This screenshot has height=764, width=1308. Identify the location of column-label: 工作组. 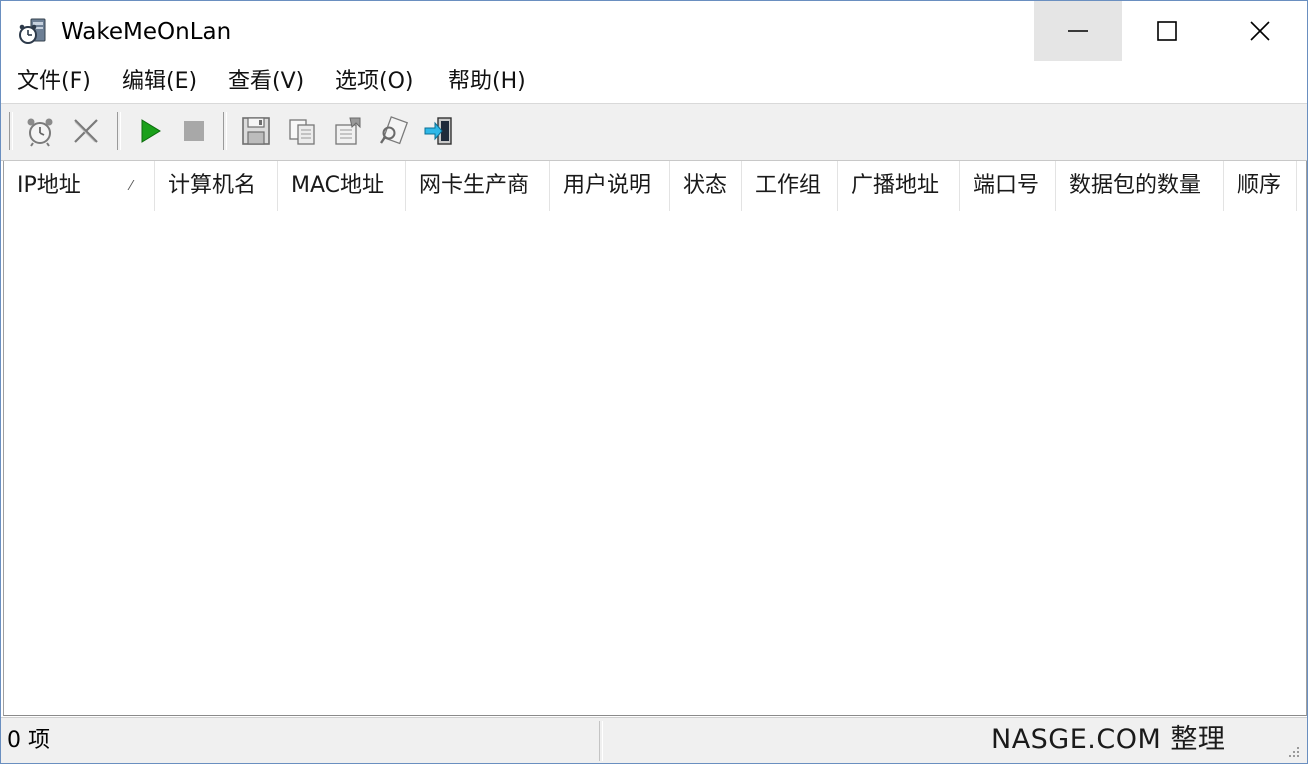
(788, 185).